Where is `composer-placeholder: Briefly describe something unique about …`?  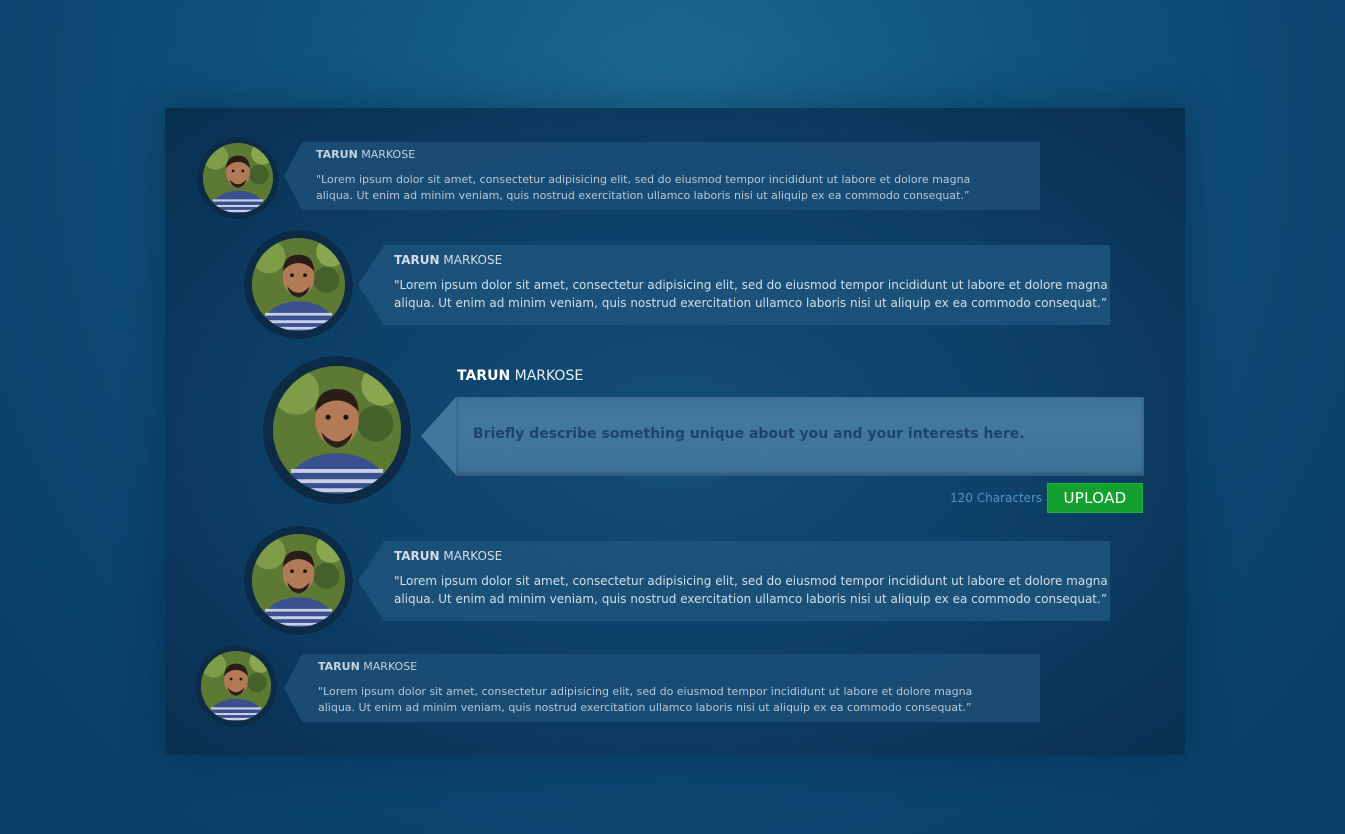 composer-placeholder: Briefly describe something unique about … is located at coordinates (749, 434).